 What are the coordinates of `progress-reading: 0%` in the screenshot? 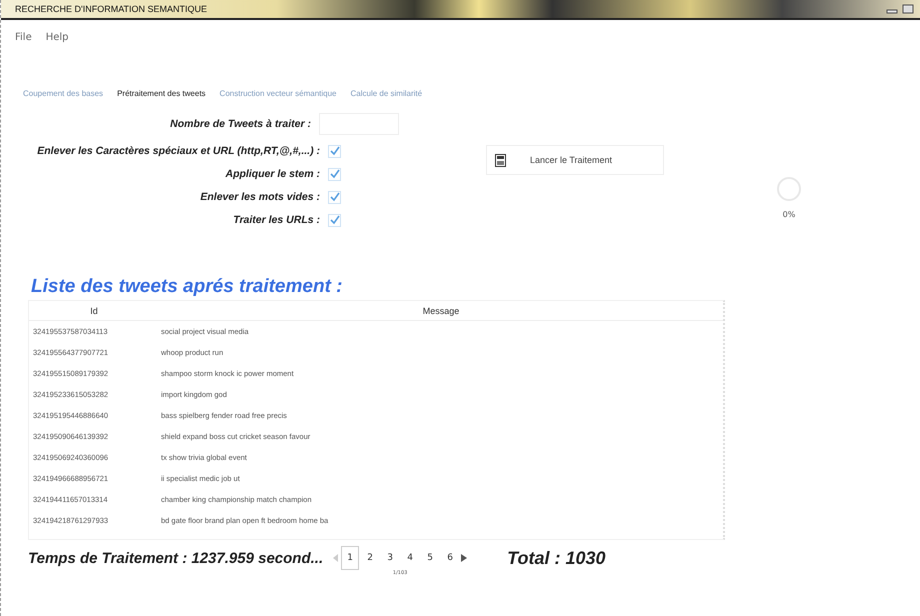 It's located at (789, 214).